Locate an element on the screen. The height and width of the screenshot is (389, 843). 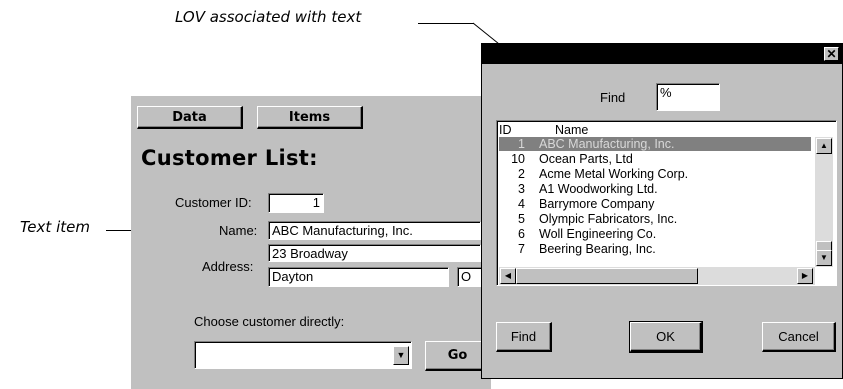
close-icon: ✕ is located at coordinates (831, 54).